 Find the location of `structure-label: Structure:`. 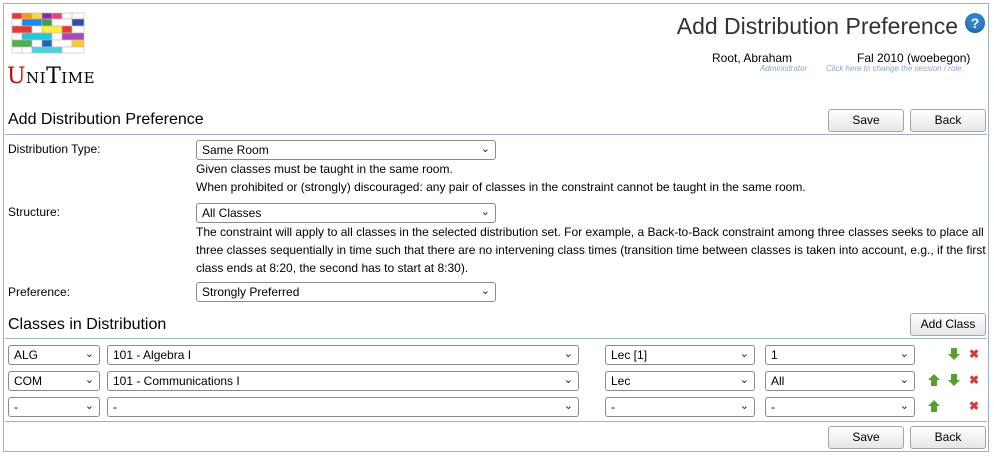

structure-label: Structure: is located at coordinates (34, 212).